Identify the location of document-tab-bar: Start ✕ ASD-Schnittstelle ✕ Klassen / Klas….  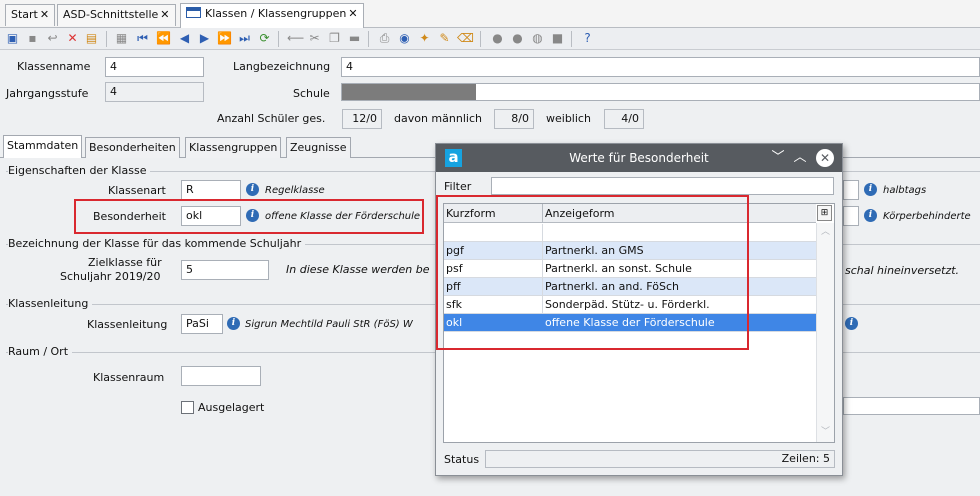
(490, 14).